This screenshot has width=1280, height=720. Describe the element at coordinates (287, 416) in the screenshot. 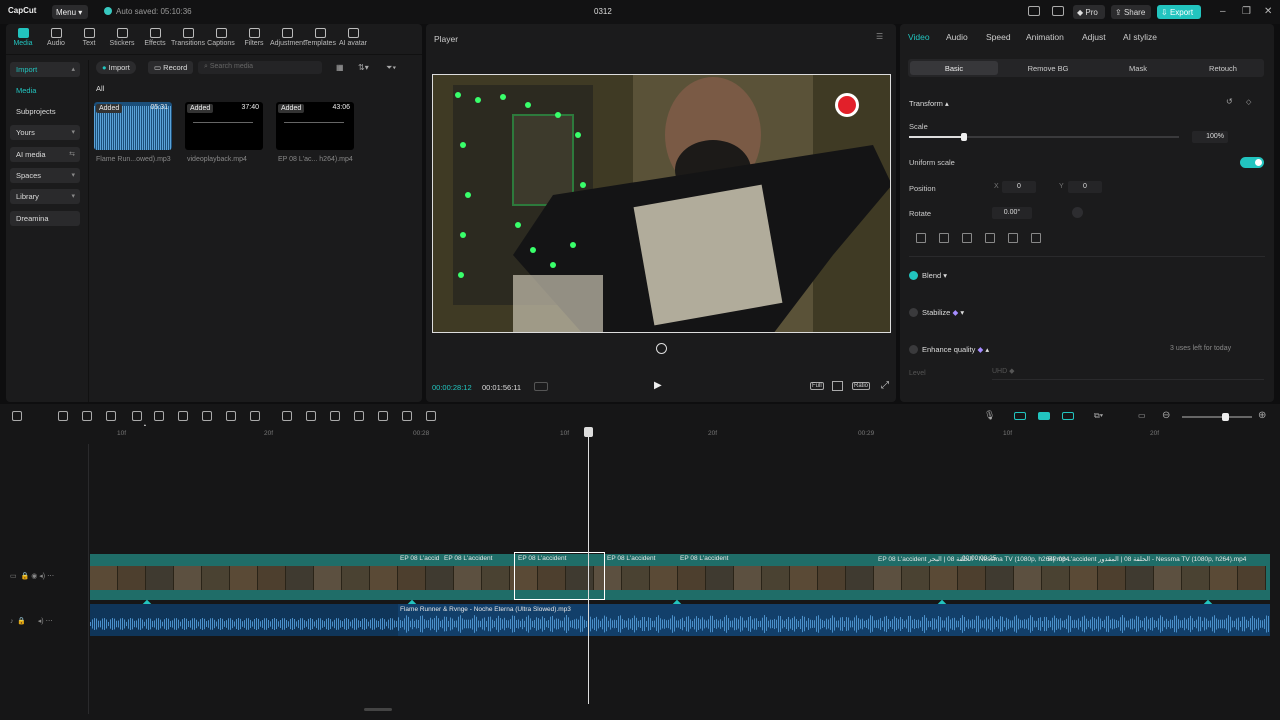

I see `freeze-icon` at that location.